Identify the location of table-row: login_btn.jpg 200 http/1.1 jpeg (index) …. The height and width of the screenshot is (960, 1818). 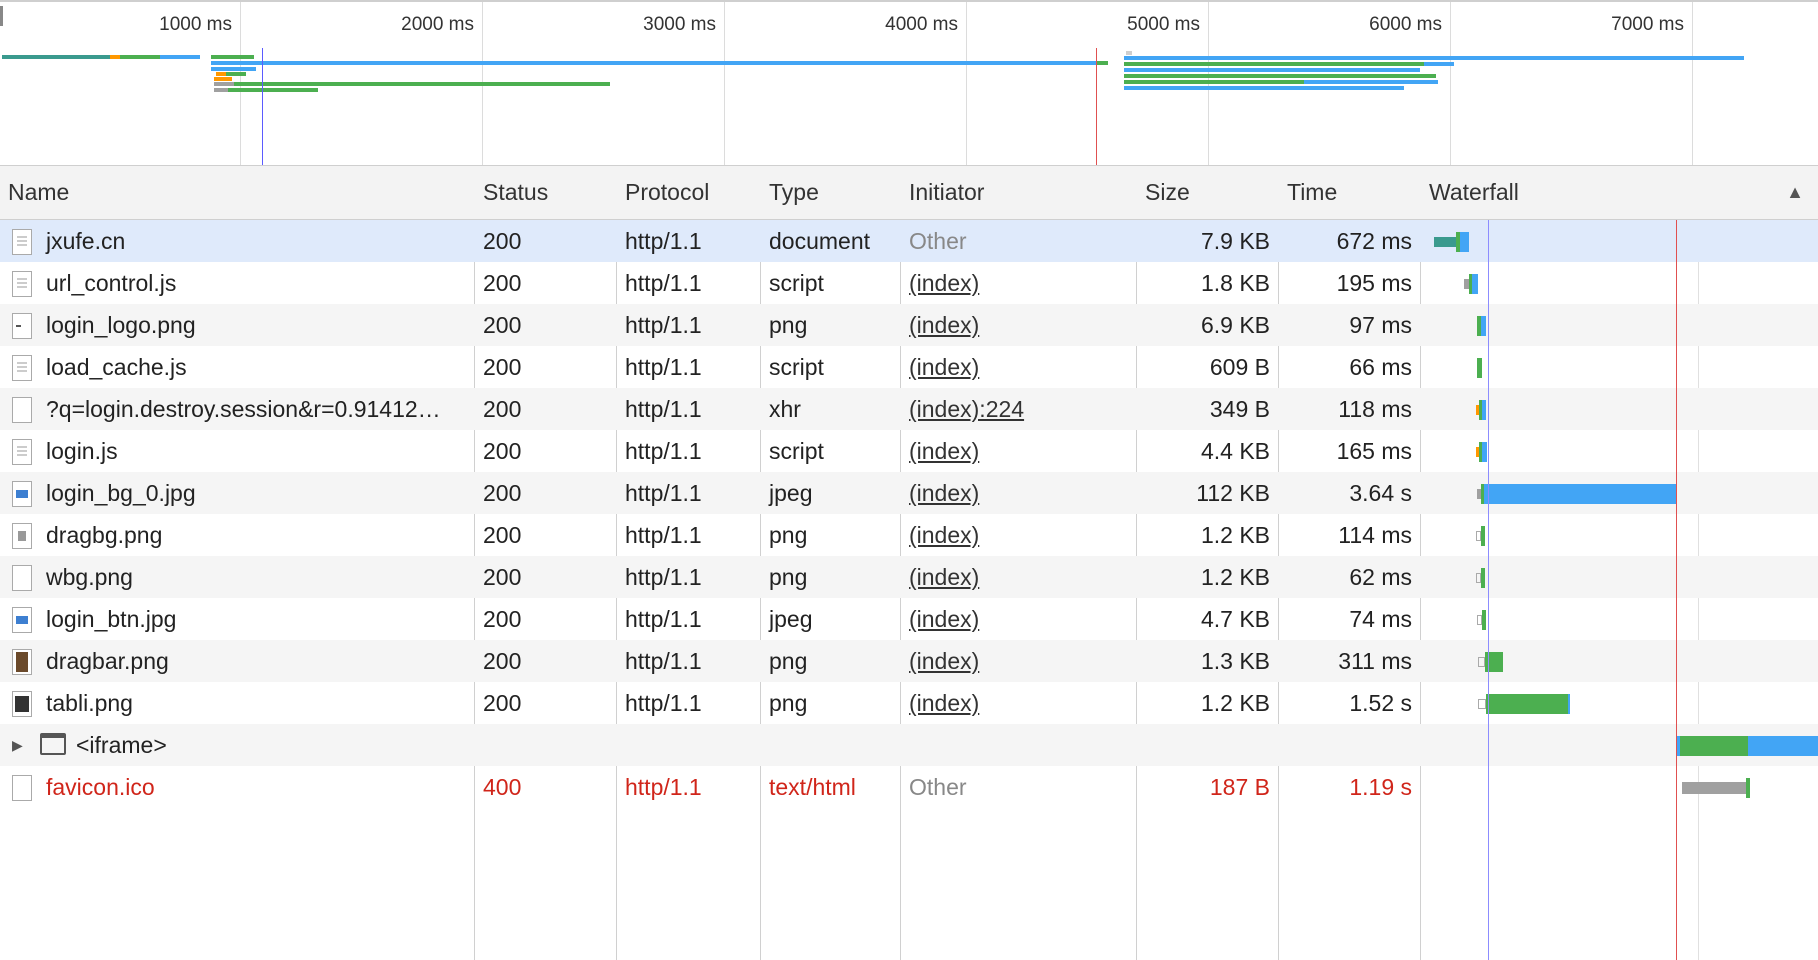
(909, 619).